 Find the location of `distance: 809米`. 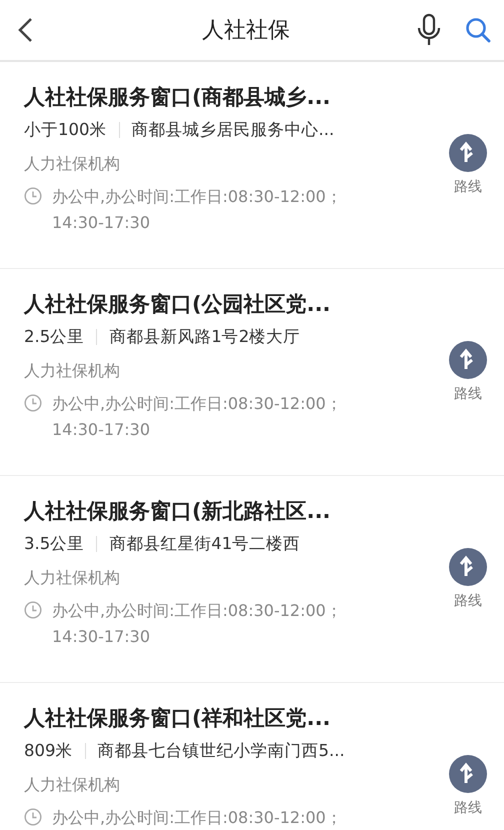

distance: 809米 is located at coordinates (48, 751).